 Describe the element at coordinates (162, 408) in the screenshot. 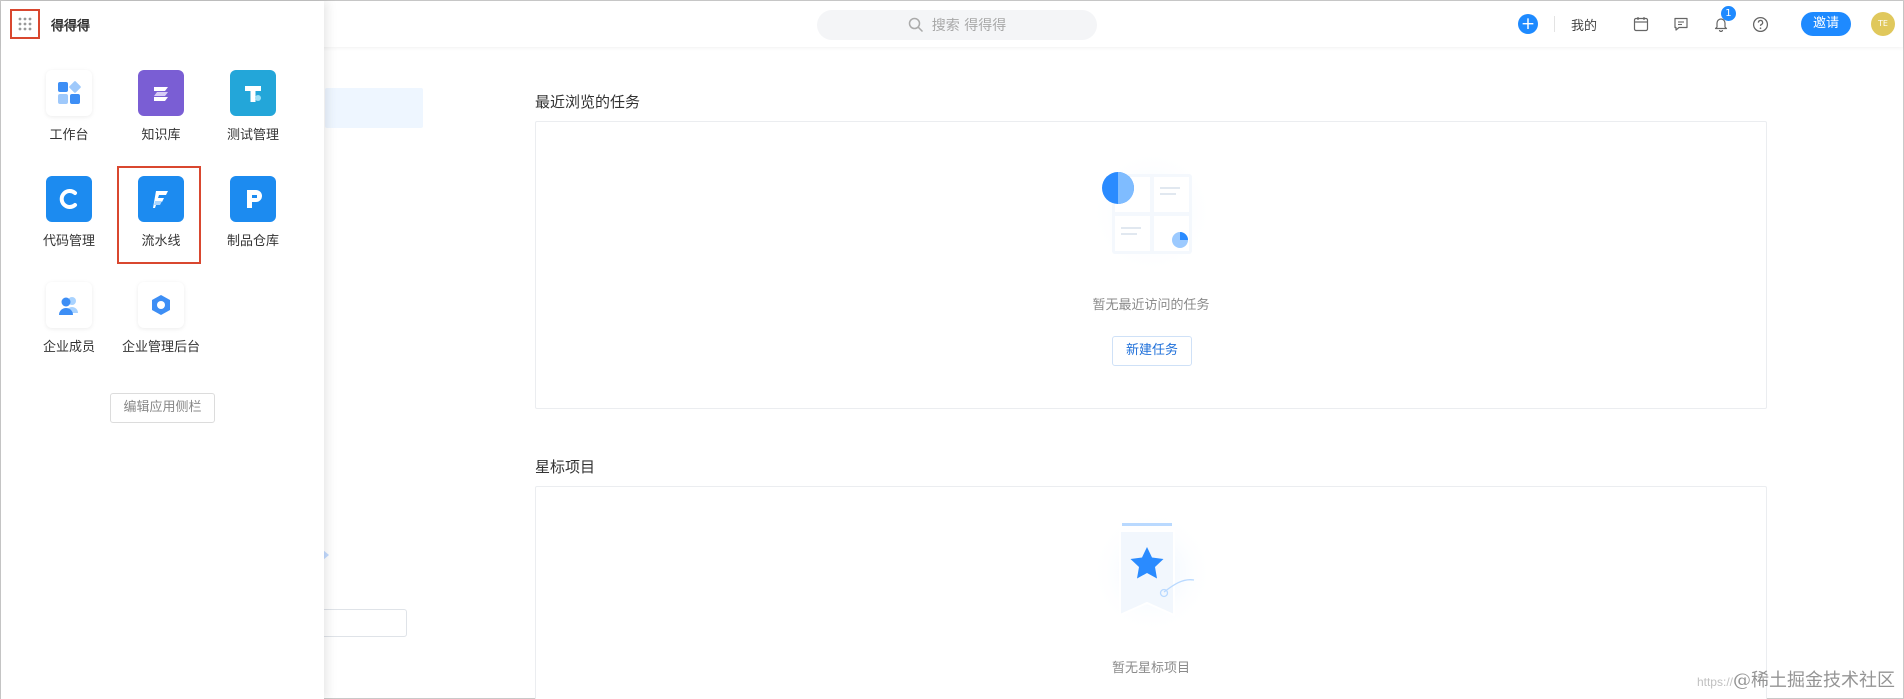

I see `edit-app-sidebar-button: 编辑应用侧栏` at that location.